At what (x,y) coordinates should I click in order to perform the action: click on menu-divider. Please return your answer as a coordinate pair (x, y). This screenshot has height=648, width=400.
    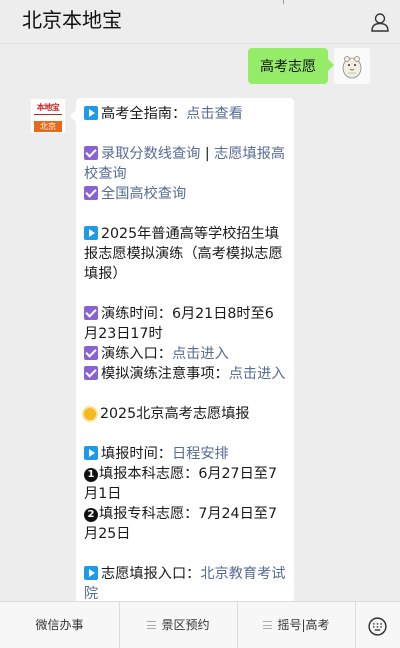
    Looking at the image, I should click on (355, 625).